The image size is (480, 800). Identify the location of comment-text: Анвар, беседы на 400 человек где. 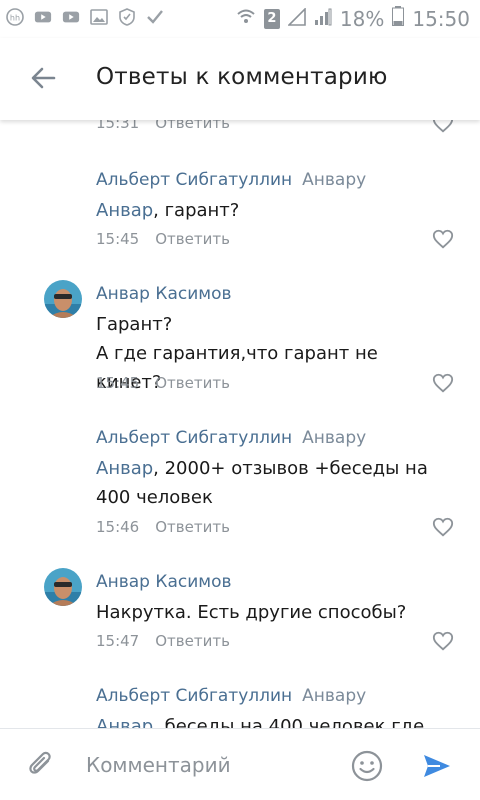
(268, 720).